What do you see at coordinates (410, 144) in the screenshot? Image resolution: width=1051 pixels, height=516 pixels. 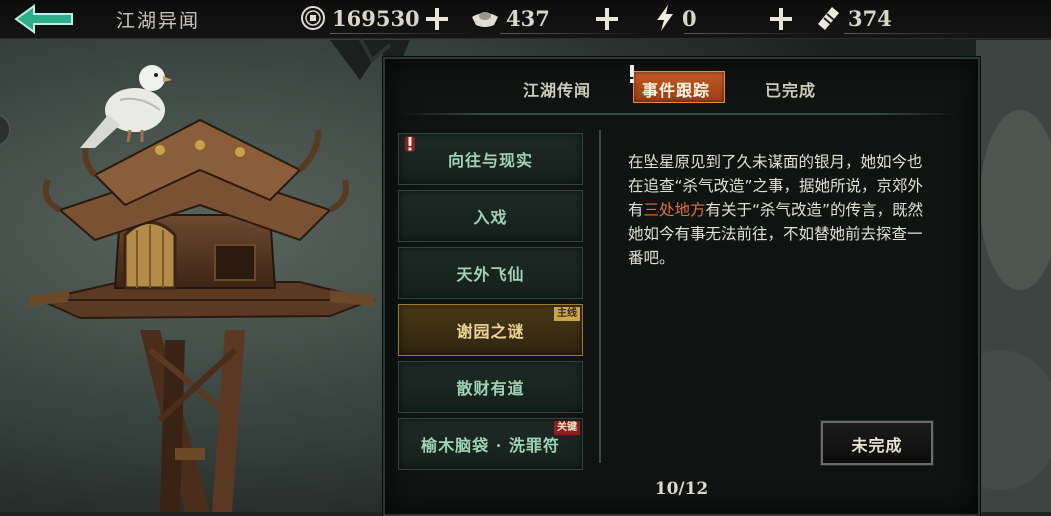 I see `quest-alert-icon` at bounding box center [410, 144].